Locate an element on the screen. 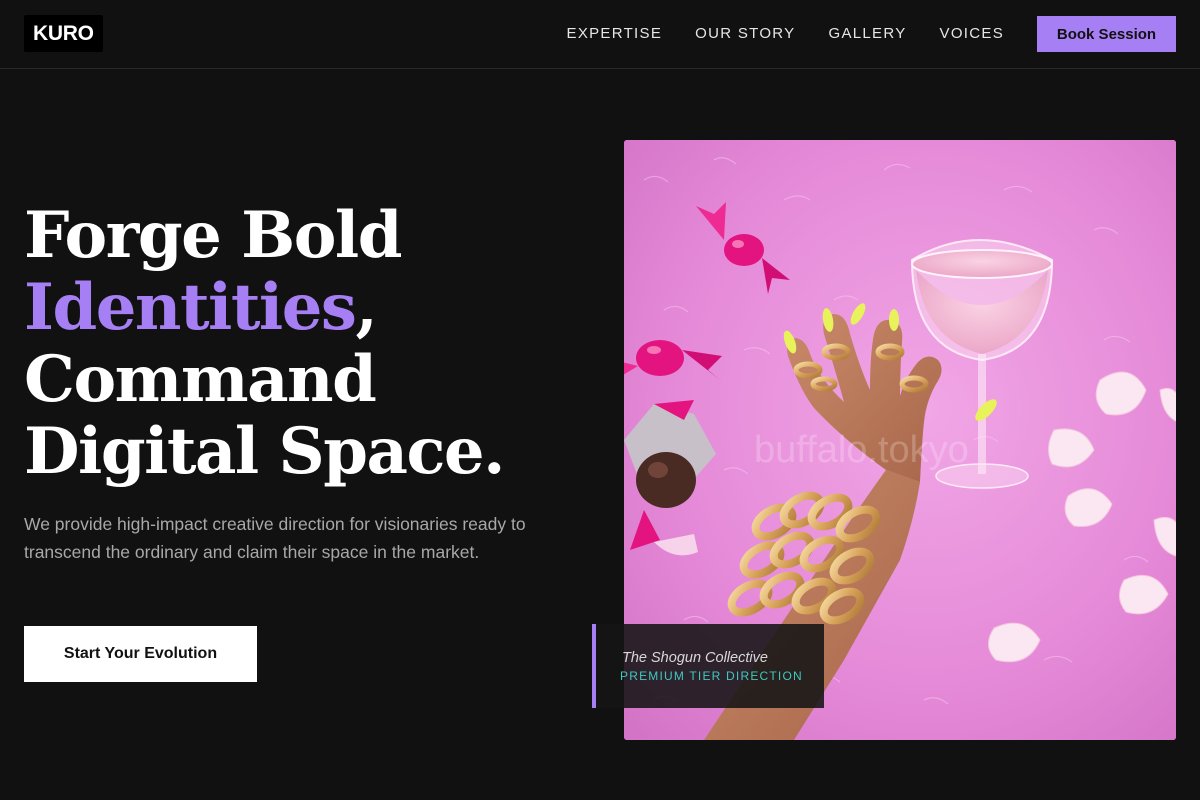  image-watermark: buffalo.tokyo is located at coordinates (861, 450).